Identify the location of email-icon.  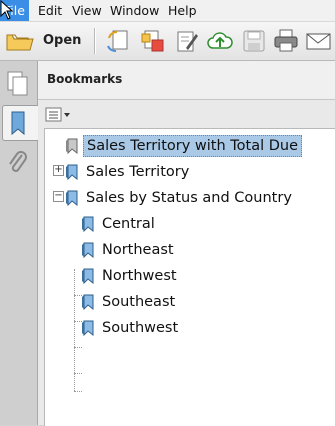
(318, 41).